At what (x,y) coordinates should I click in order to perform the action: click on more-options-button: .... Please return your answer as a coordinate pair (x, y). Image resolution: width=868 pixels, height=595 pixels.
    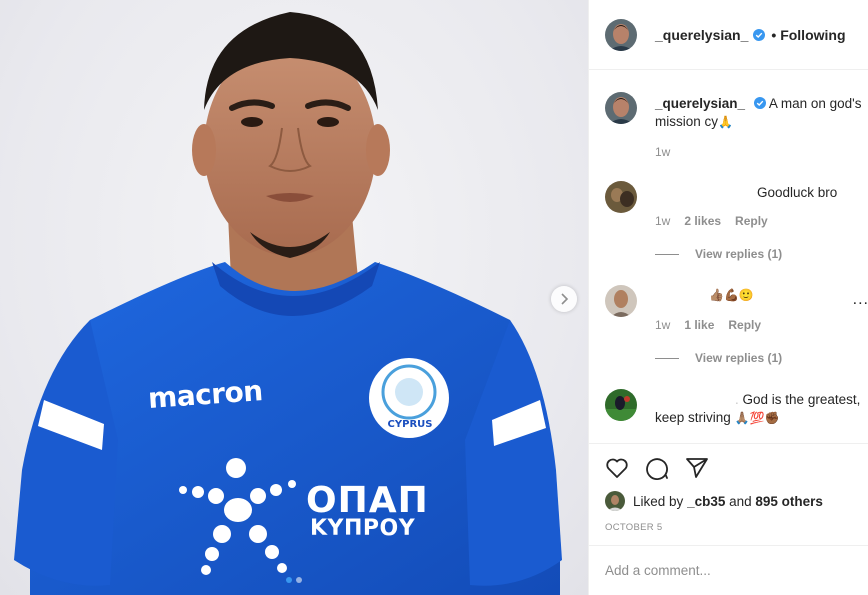
    Looking at the image, I should click on (860, 300).